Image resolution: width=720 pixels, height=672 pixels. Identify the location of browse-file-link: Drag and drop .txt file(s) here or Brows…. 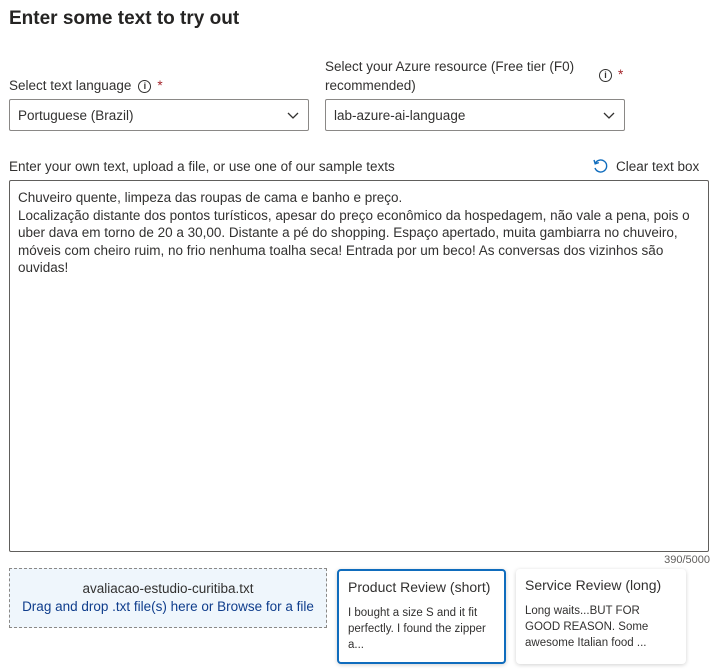
(168, 606).